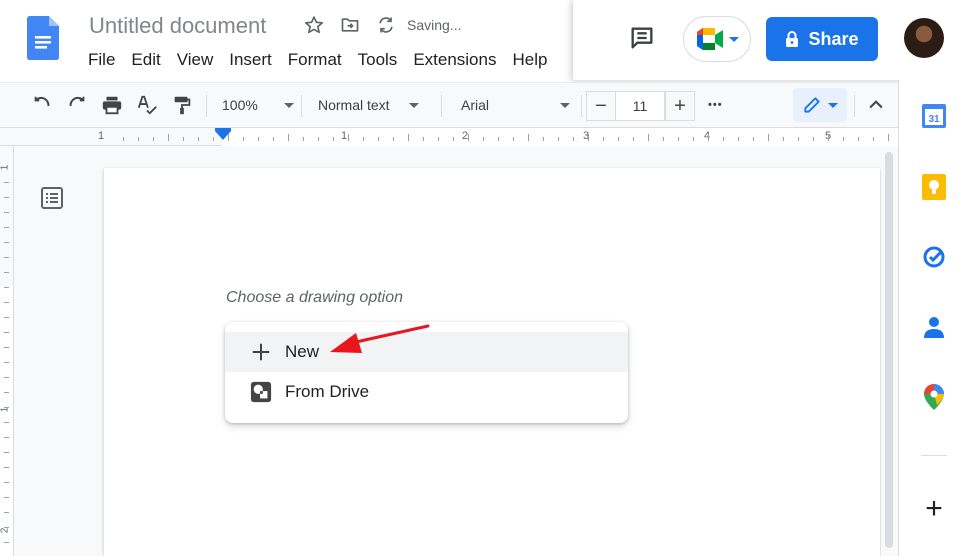 Image resolution: width=965 pixels, height=556 pixels. What do you see at coordinates (792, 39) in the screenshot?
I see `lock-icon` at bounding box center [792, 39].